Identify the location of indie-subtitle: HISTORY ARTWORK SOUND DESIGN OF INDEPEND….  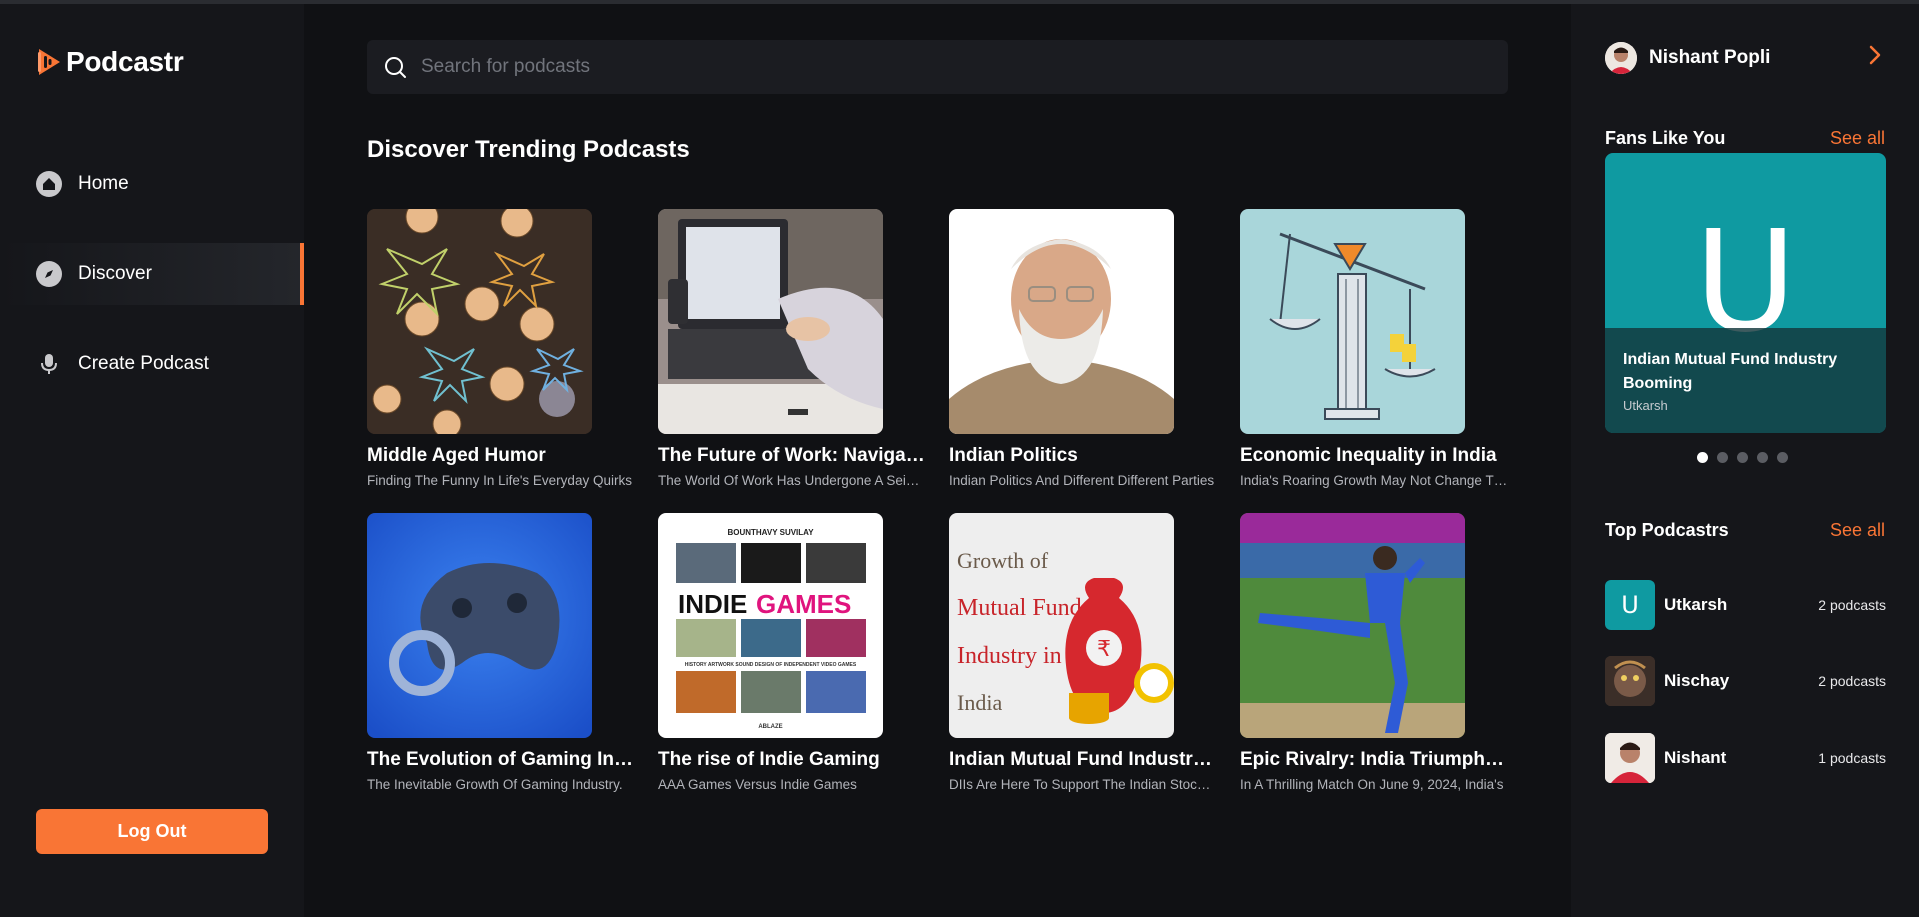
(771, 665).